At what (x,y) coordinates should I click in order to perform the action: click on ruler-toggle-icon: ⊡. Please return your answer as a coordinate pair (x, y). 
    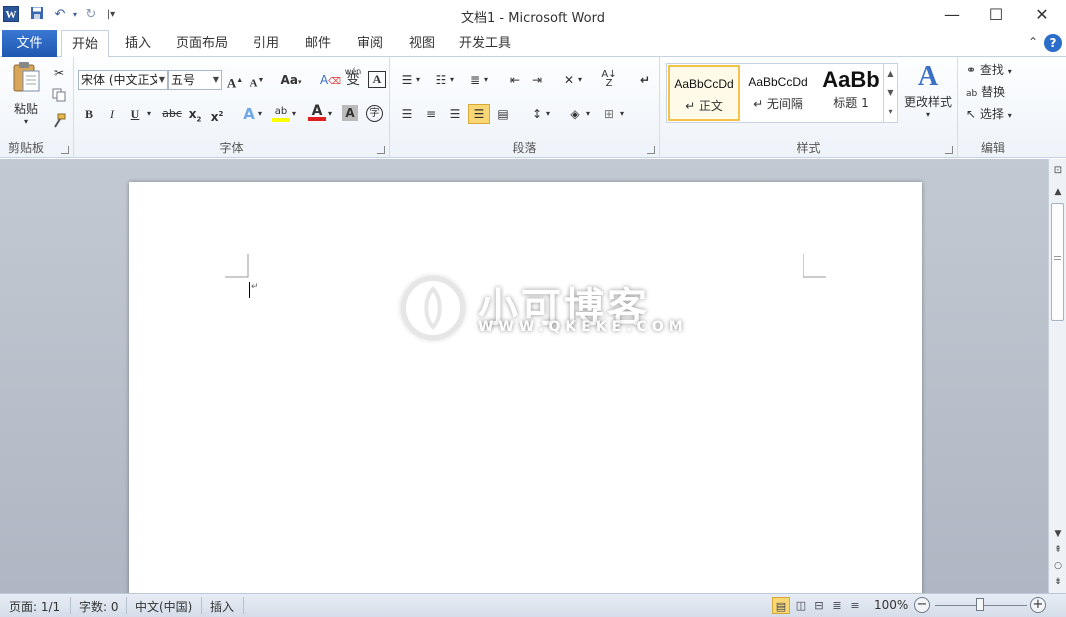
    Looking at the image, I should click on (1057, 170).